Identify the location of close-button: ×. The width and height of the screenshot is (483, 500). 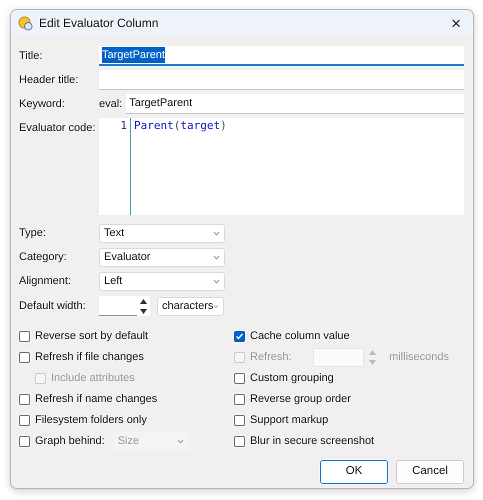
(456, 23).